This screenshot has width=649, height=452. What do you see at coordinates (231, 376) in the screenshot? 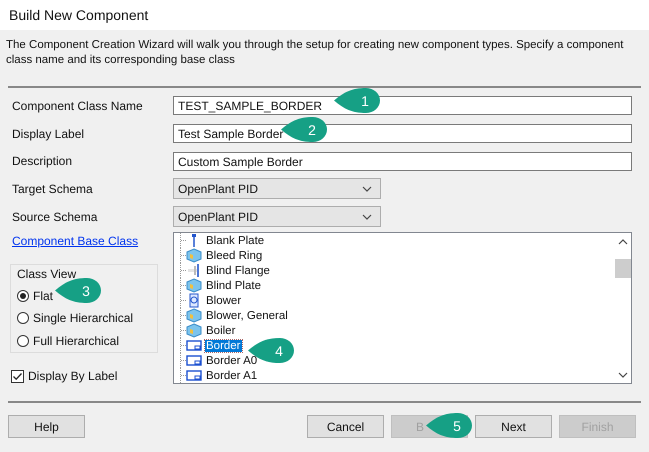
I see `tree-item: Border A1` at bounding box center [231, 376].